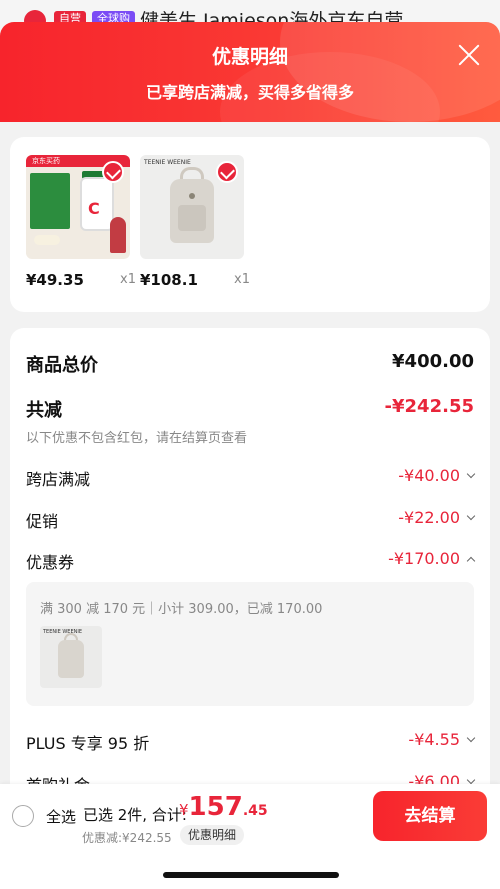 This screenshot has width=500, height=889. I want to click on discount-label: 促销, so click(42, 521).